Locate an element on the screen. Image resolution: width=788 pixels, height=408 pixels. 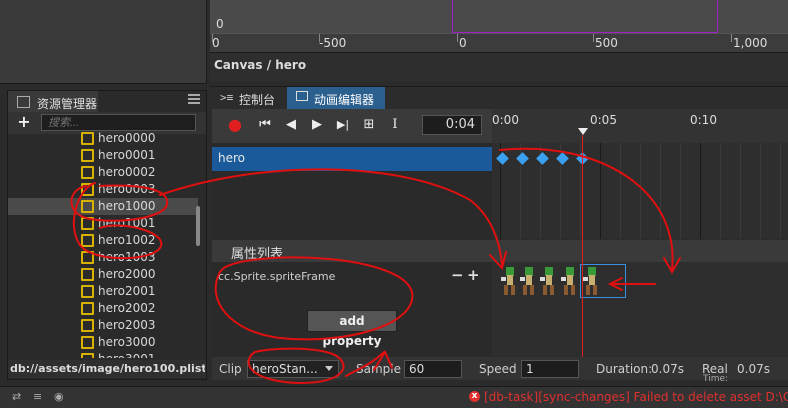
asset-item-label: hero3001 is located at coordinates (127, 355).